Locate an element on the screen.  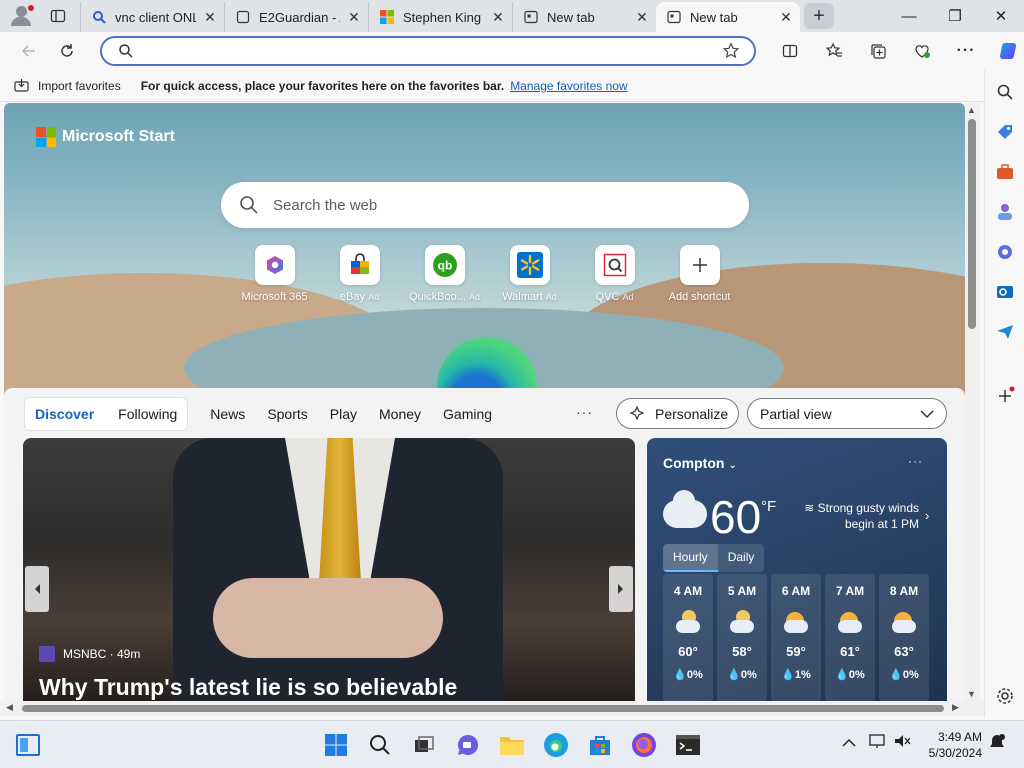
scroll-right-arrow-icon: ▶ is located at coordinates (955, 707).